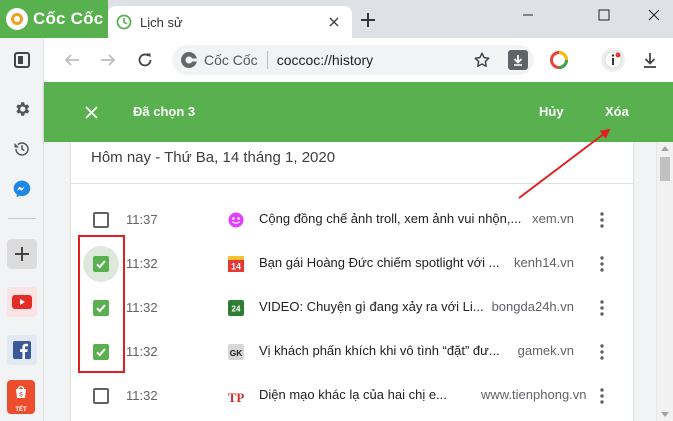 The width and height of the screenshot is (673, 421). Describe the element at coordinates (22, 218) in the screenshot. I see `sidebar-divider` at that location.